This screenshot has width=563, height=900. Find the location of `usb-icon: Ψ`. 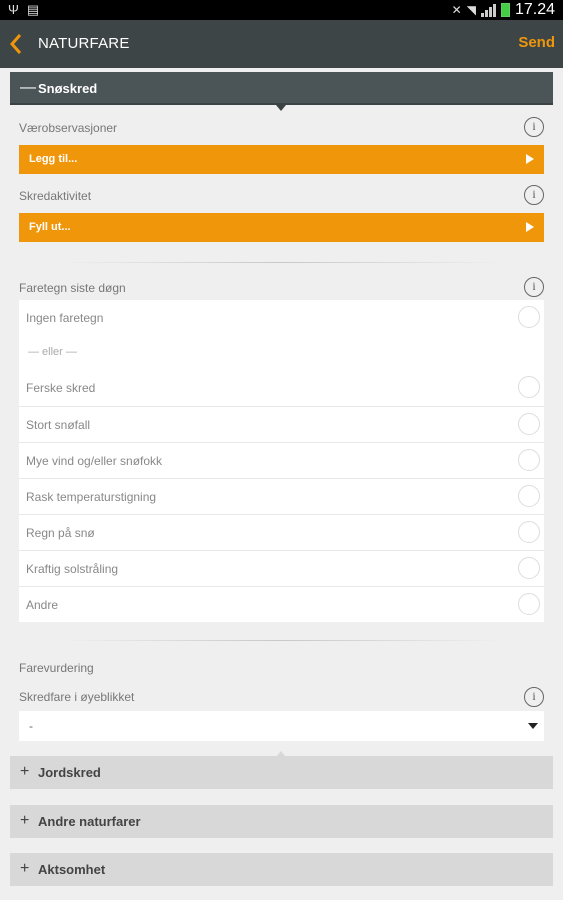

usb-icon: Ψ is located at coordinates (13, 9).